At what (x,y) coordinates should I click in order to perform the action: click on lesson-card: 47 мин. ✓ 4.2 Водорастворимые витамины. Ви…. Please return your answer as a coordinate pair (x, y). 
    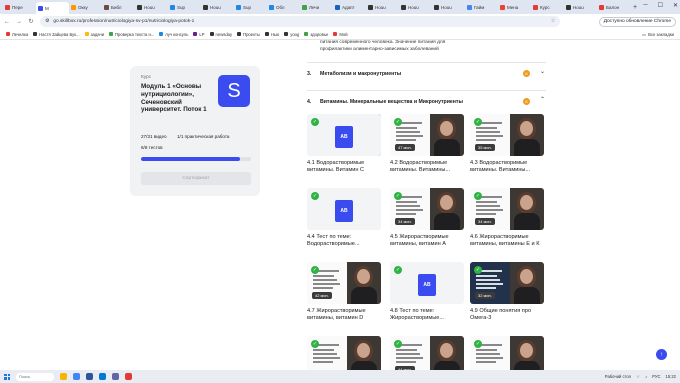
    Looking at the image, I should click on (427, 144).